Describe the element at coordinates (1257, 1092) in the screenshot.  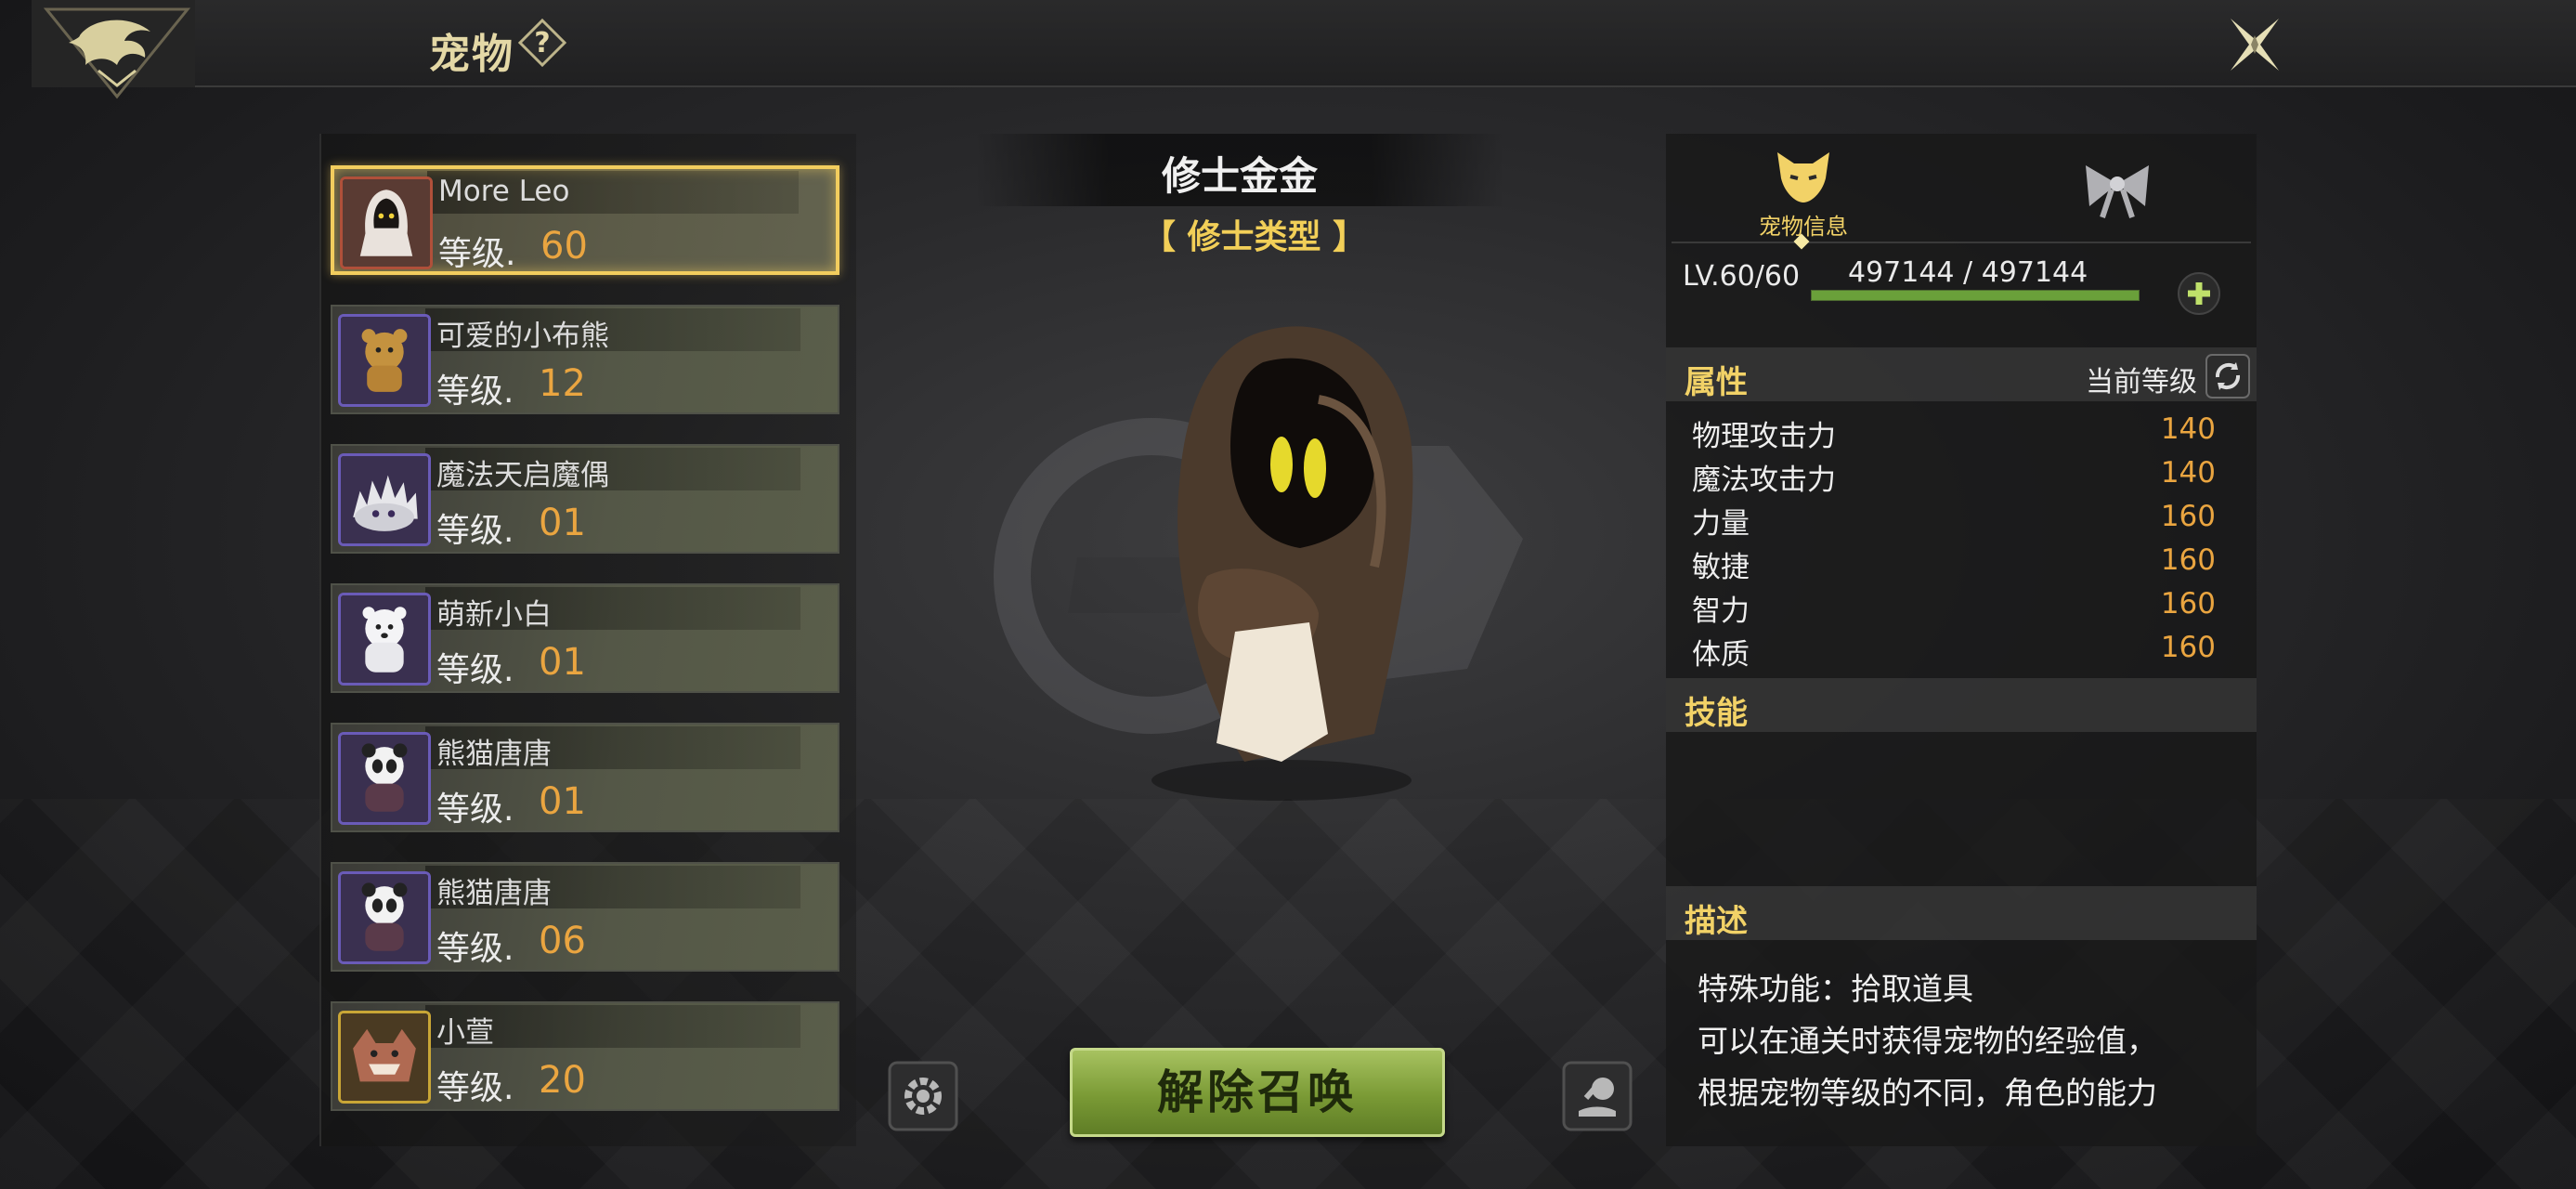
I see `dismiss-summon-button: 解除召唤` at that location.